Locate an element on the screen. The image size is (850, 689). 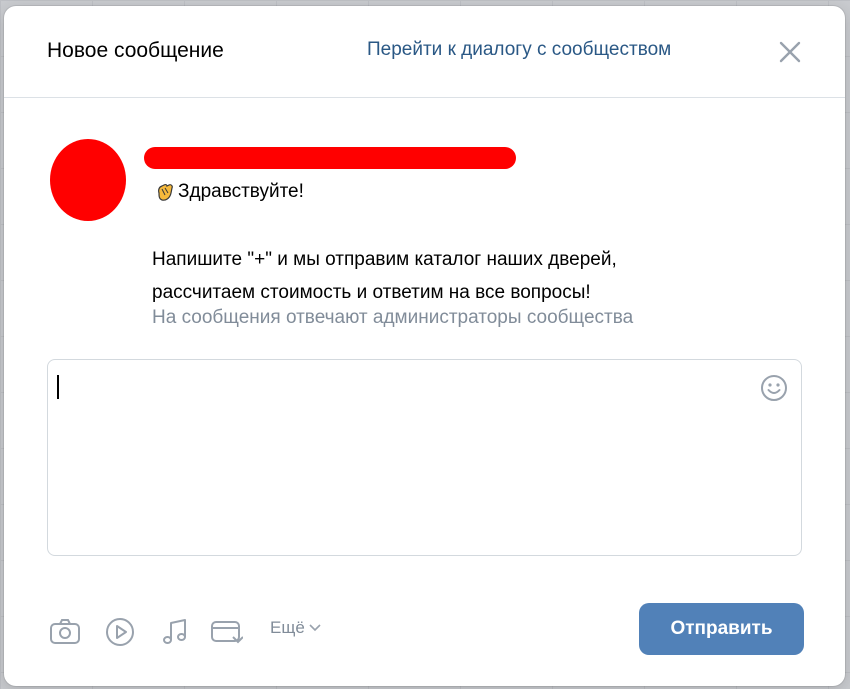
more-menu: Ещё is located at coordinates (295, 628).